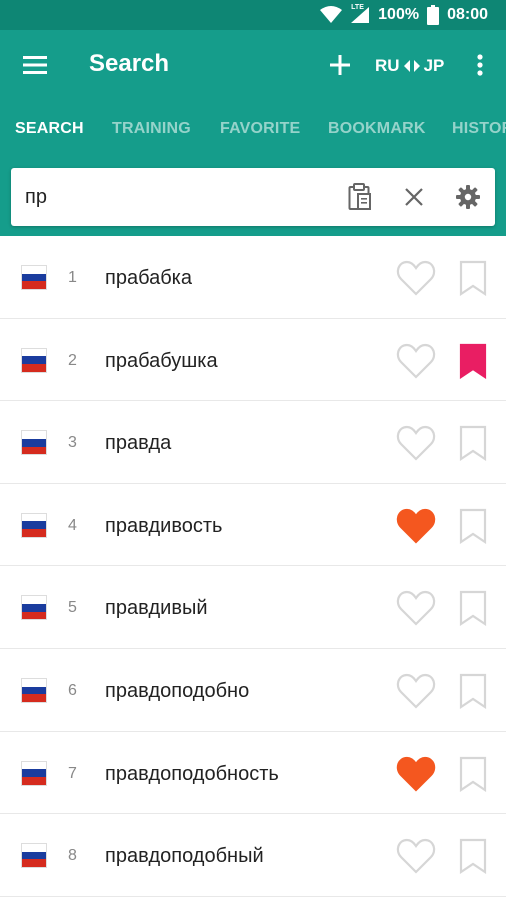 This screenshot has width=506, height=900. I want to click on more-vert-icon, so click(480, 65).